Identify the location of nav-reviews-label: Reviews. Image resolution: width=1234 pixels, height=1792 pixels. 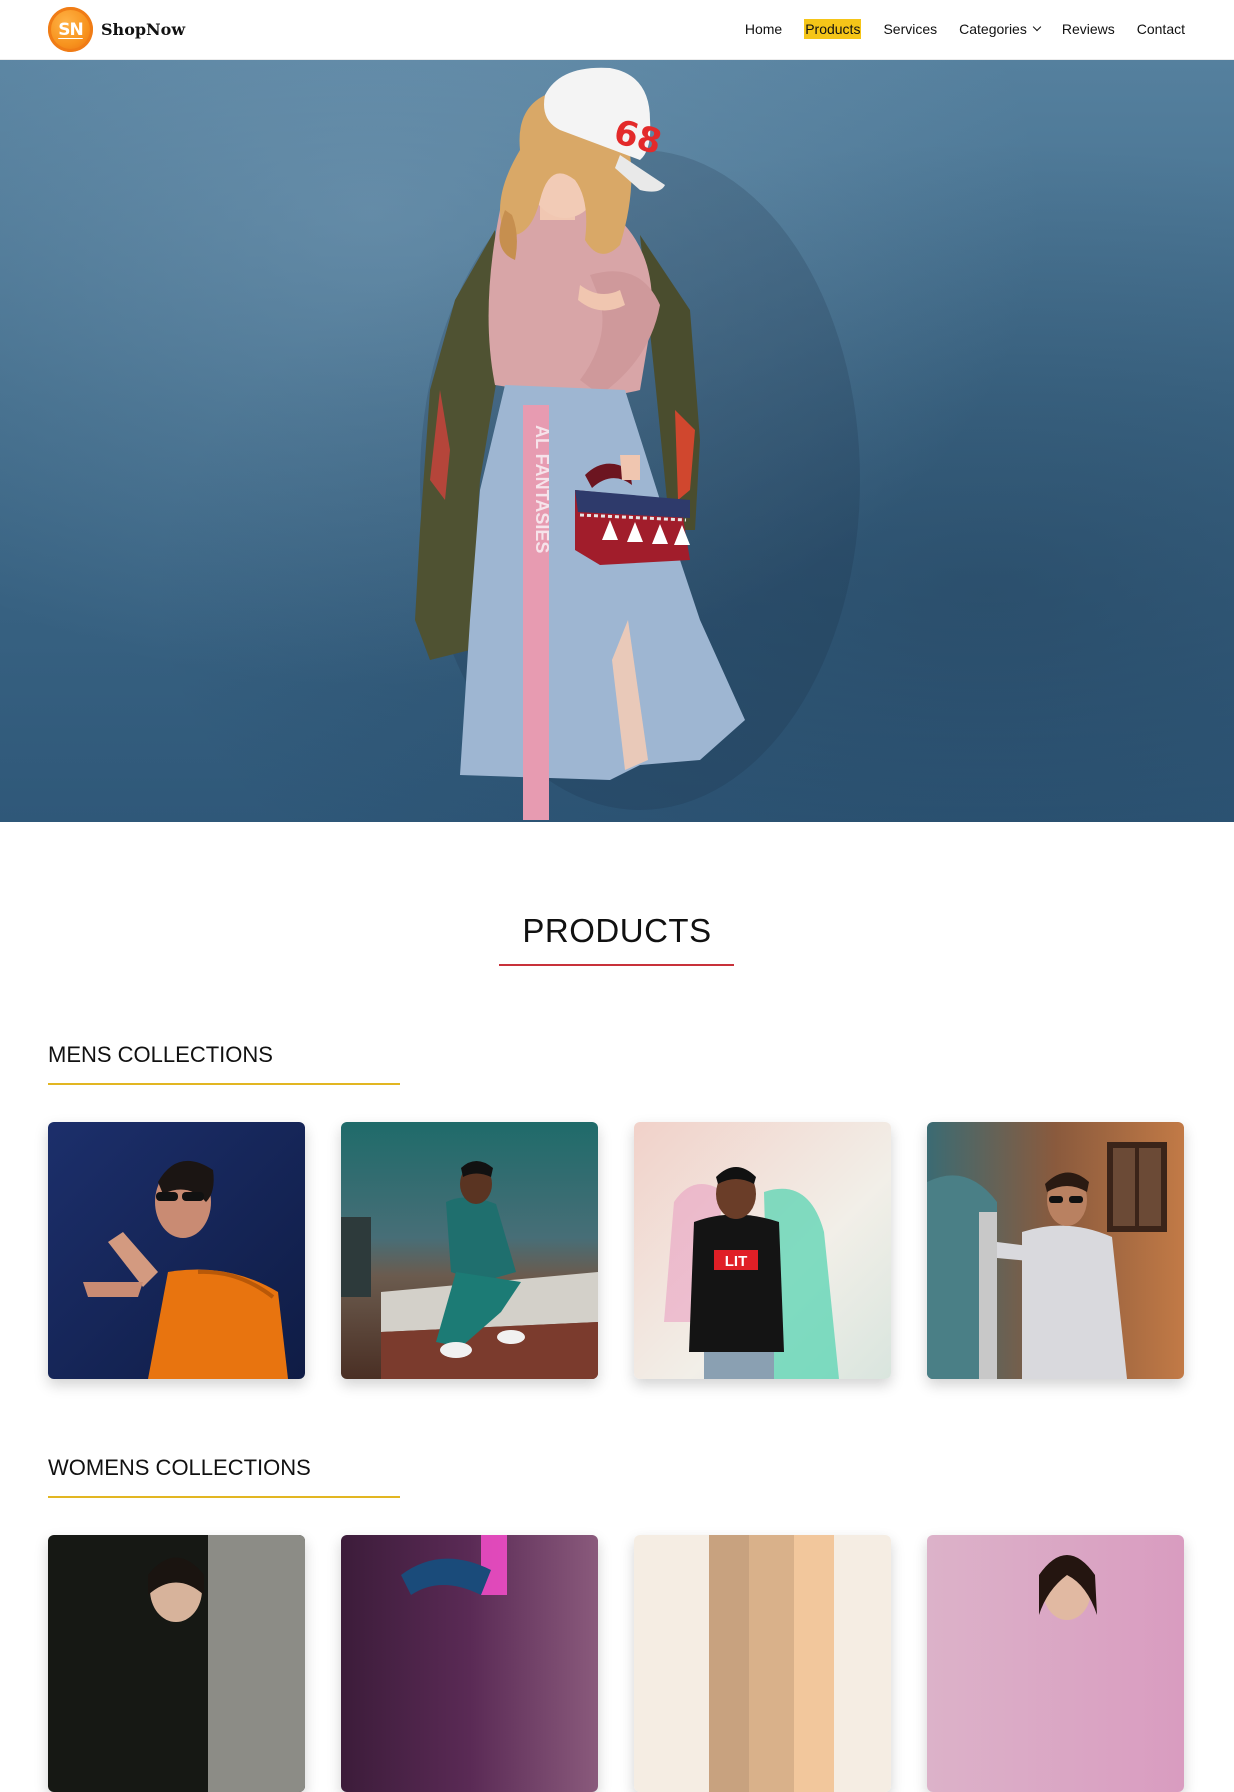
(1088, 29).